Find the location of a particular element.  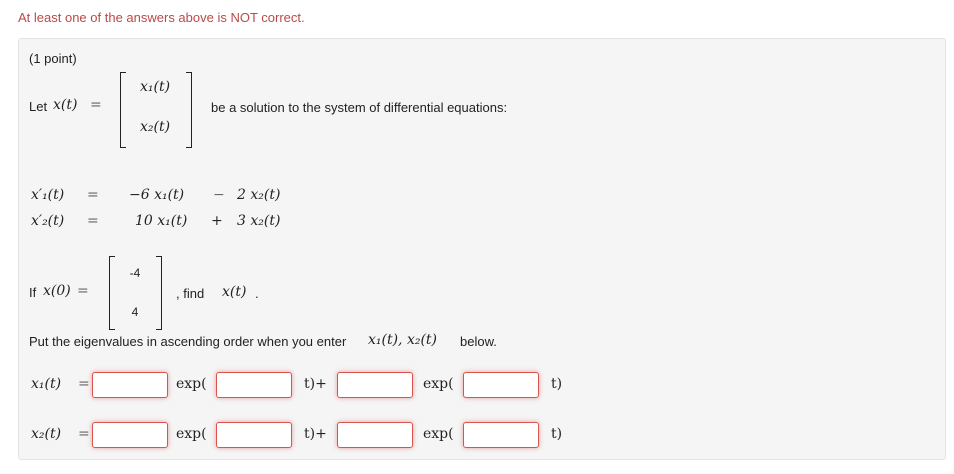

instruction-vars: x₁(t), x₂(t) is located at coordinates (403, 340).